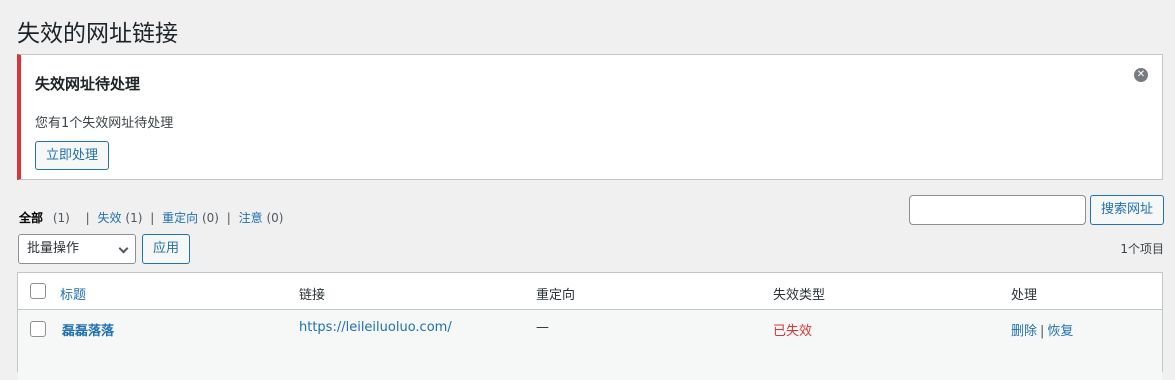 This screenshot has height=380, width=1175. What do you see at coordinates (1060, 331) in the screenshot?
I see `restore-link: 恢复` at bounding box center [1060, 331].